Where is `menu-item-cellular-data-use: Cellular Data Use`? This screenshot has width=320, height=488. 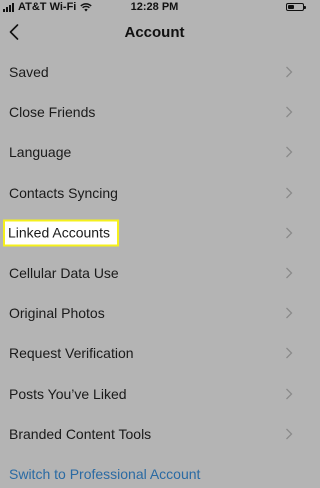
menu-item-cellular-data-use: Cellular Data Use is located at coordinates (154, 273).